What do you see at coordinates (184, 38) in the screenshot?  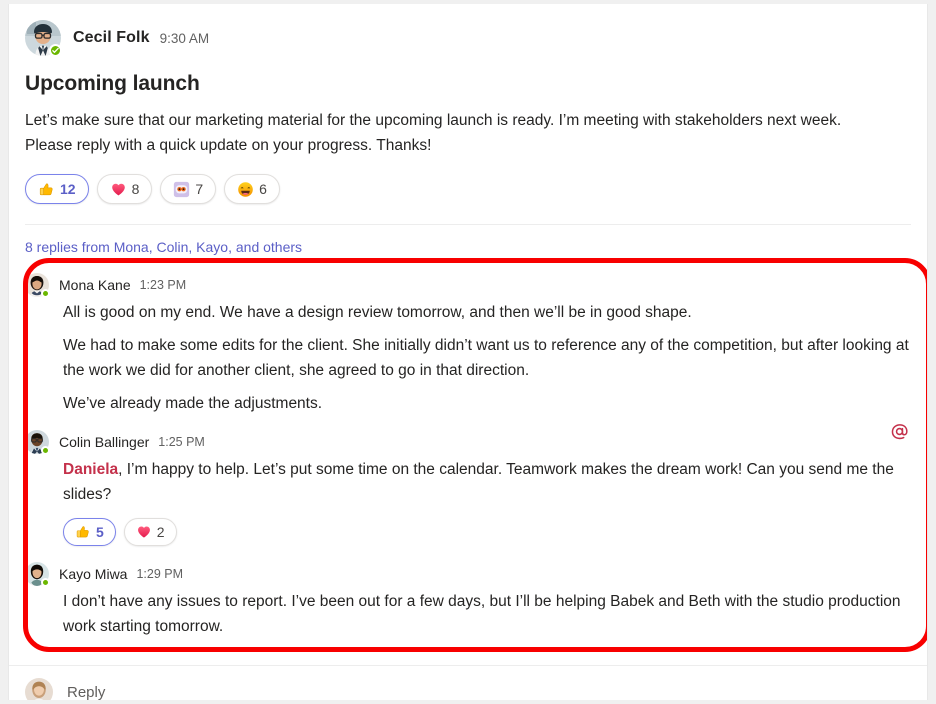 I see `root-timestamp: 9:30 AM` at bounding box center [184, 38].